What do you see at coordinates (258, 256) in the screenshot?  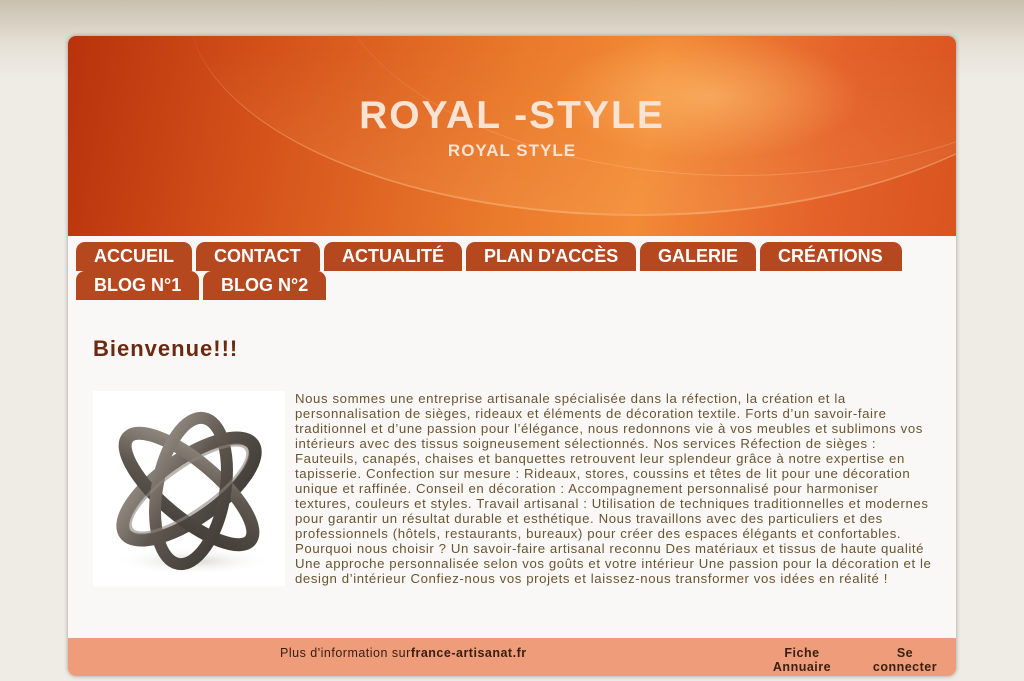 I see `nav-item-contact: CONTACT` at bounding box center [258, 256].